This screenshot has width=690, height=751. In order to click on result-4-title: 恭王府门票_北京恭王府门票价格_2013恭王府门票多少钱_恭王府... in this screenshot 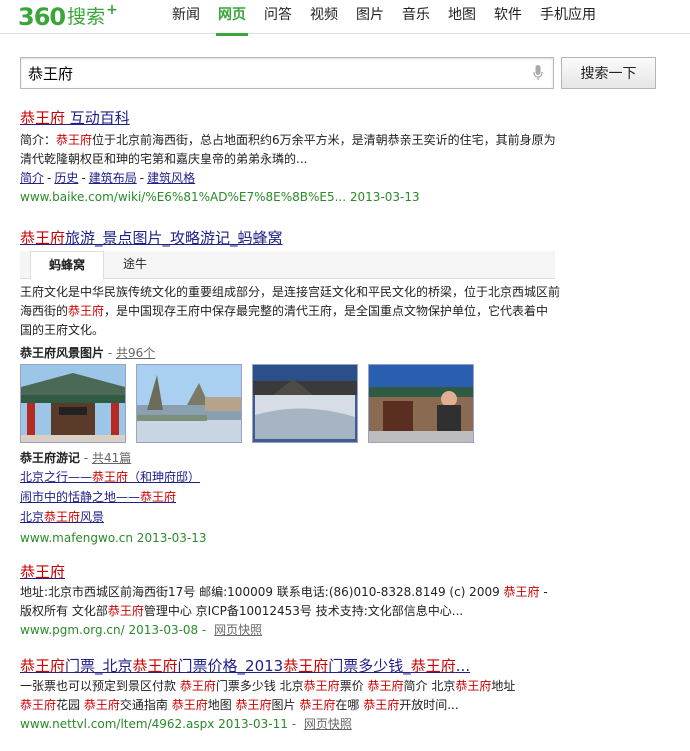, I will do `click(245, 666)`.